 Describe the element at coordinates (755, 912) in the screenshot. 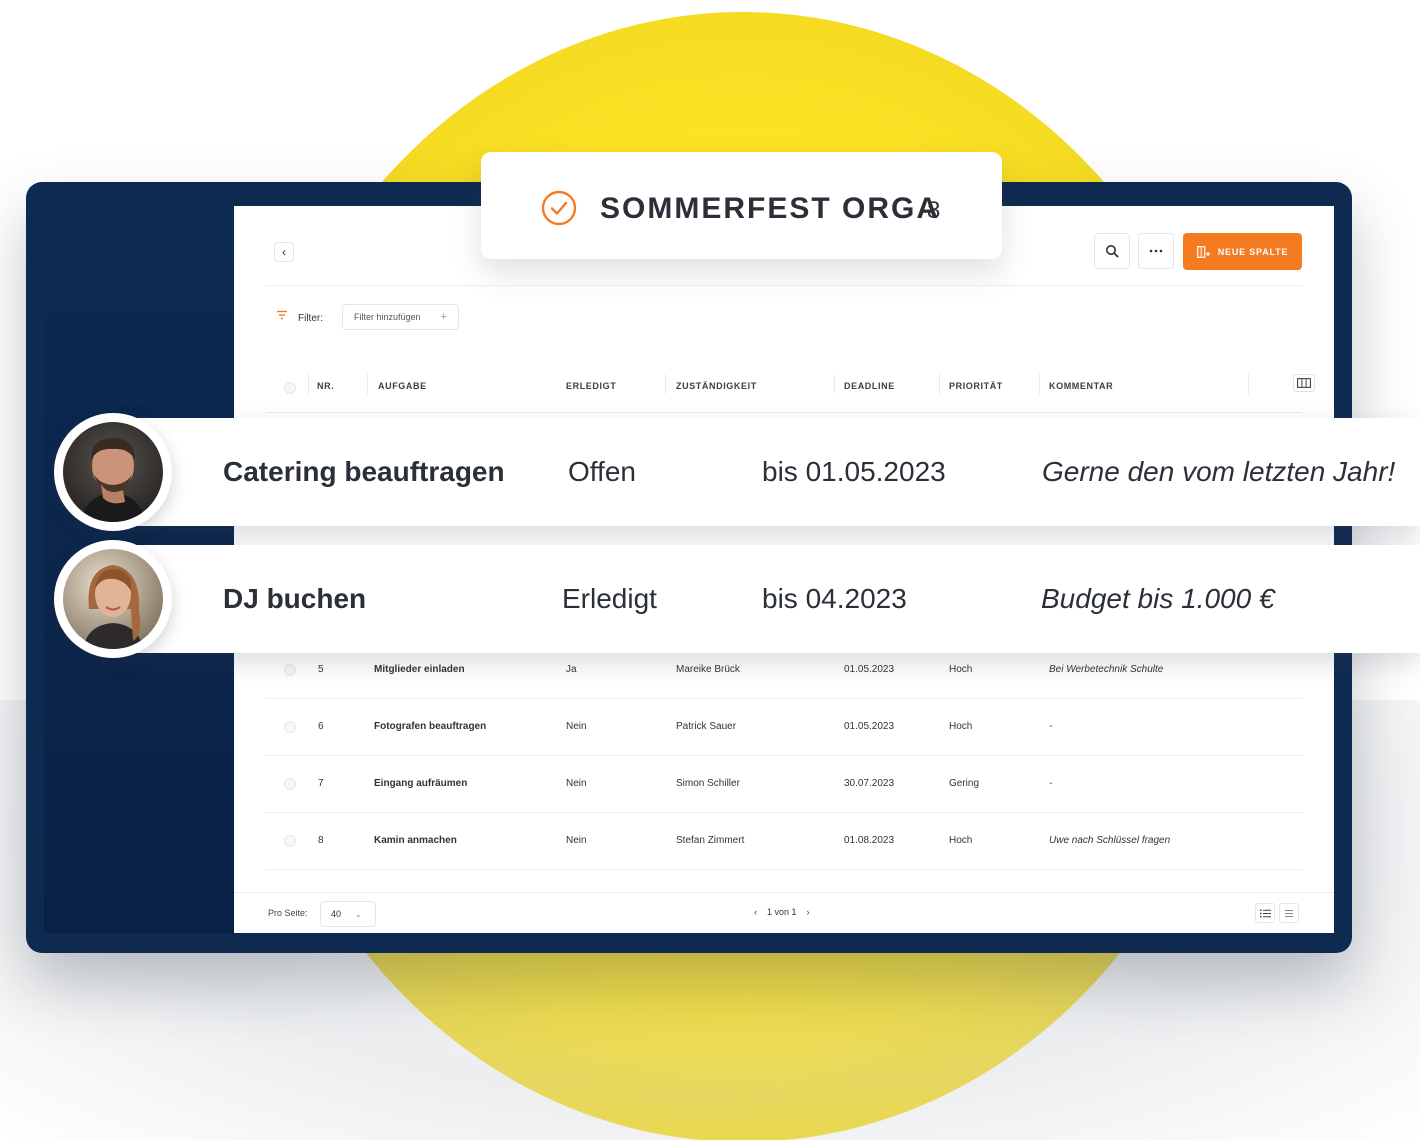

I see `prev-page-button: ‹` at that location.